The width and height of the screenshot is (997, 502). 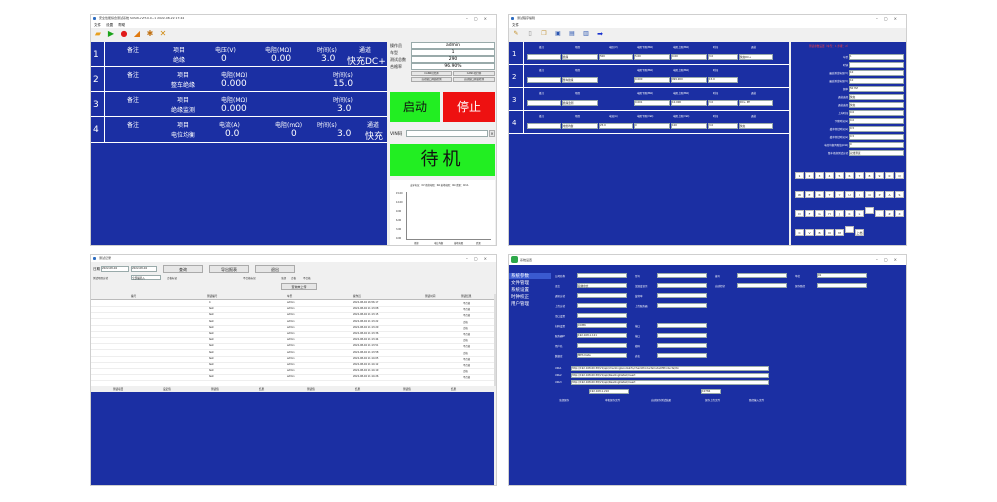 I want to click on vin-input, so click(x=447, y=133).